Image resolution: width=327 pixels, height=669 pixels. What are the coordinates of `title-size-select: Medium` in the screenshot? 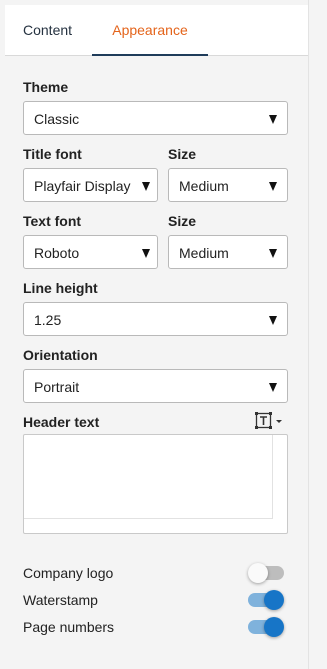 It's located at (228, 185).